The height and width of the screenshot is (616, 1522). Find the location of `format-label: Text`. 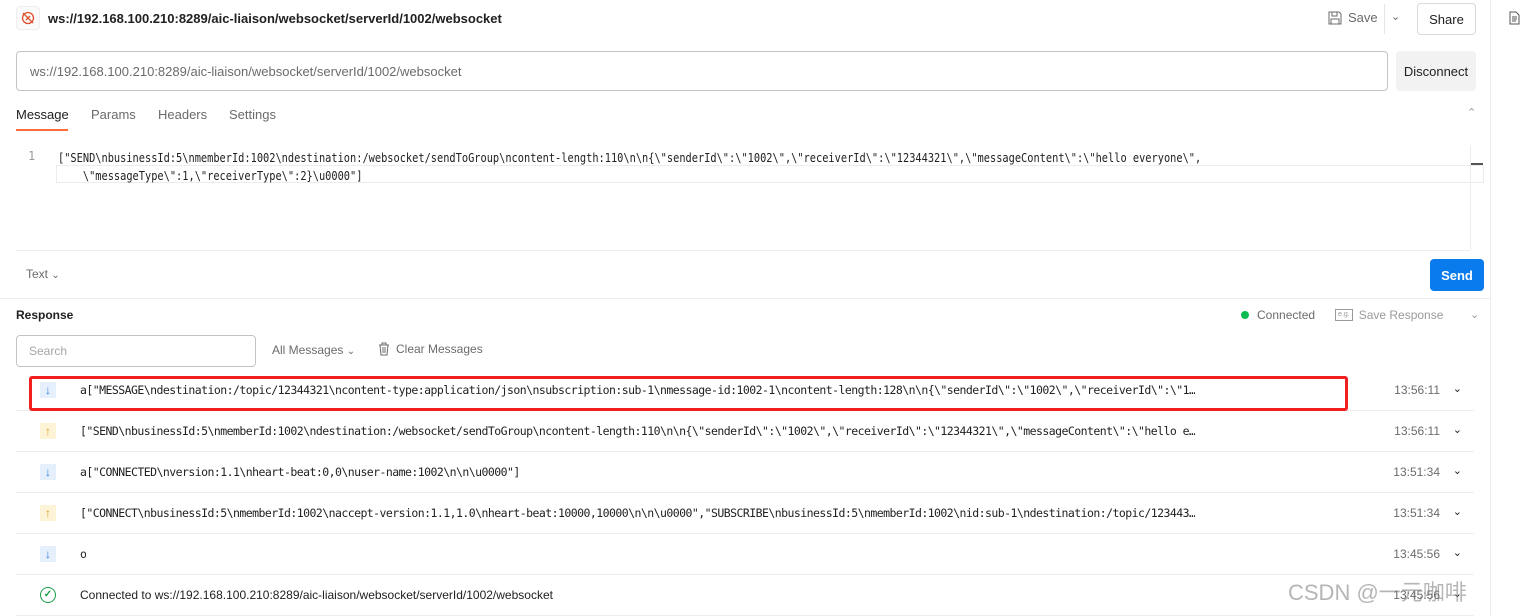

format-label: Text is located at coordinates (37, 274).